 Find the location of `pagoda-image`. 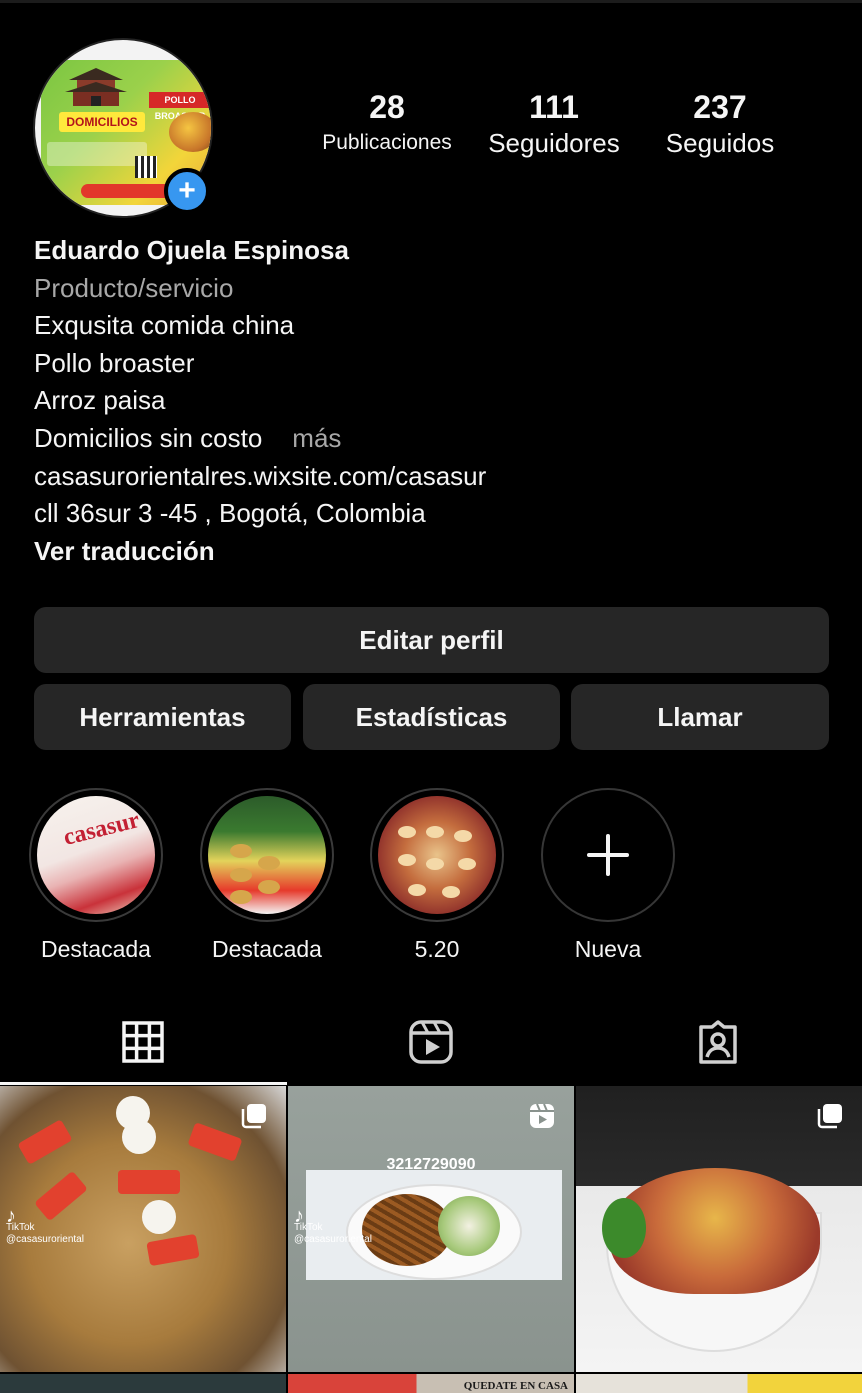

pagoda-image is located at coordinates (96, 87).